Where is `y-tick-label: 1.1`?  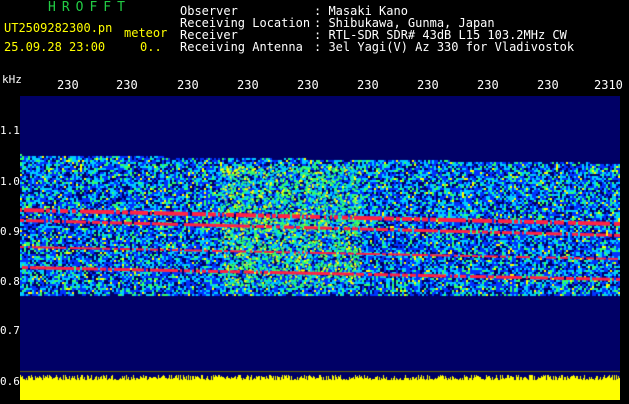 y-tick-label: 1.1 is located at coordinates (10, 130).